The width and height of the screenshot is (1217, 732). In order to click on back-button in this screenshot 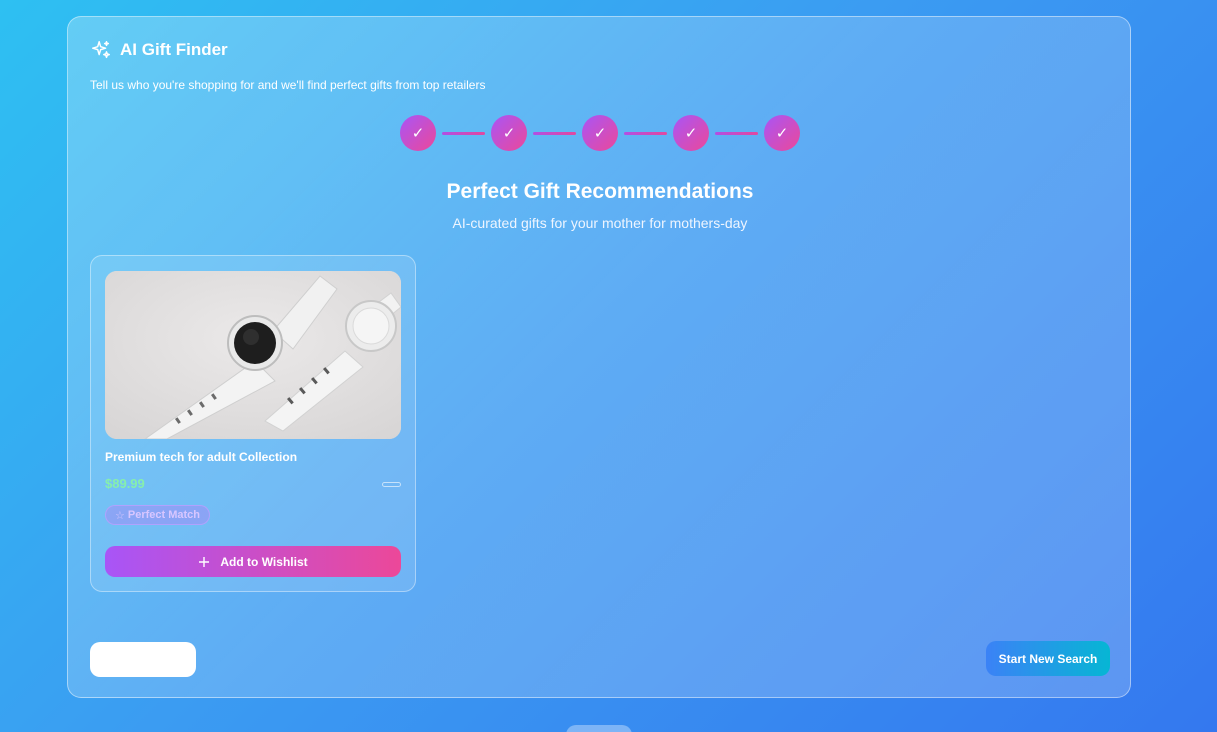, I will do `click(143, 659)`.